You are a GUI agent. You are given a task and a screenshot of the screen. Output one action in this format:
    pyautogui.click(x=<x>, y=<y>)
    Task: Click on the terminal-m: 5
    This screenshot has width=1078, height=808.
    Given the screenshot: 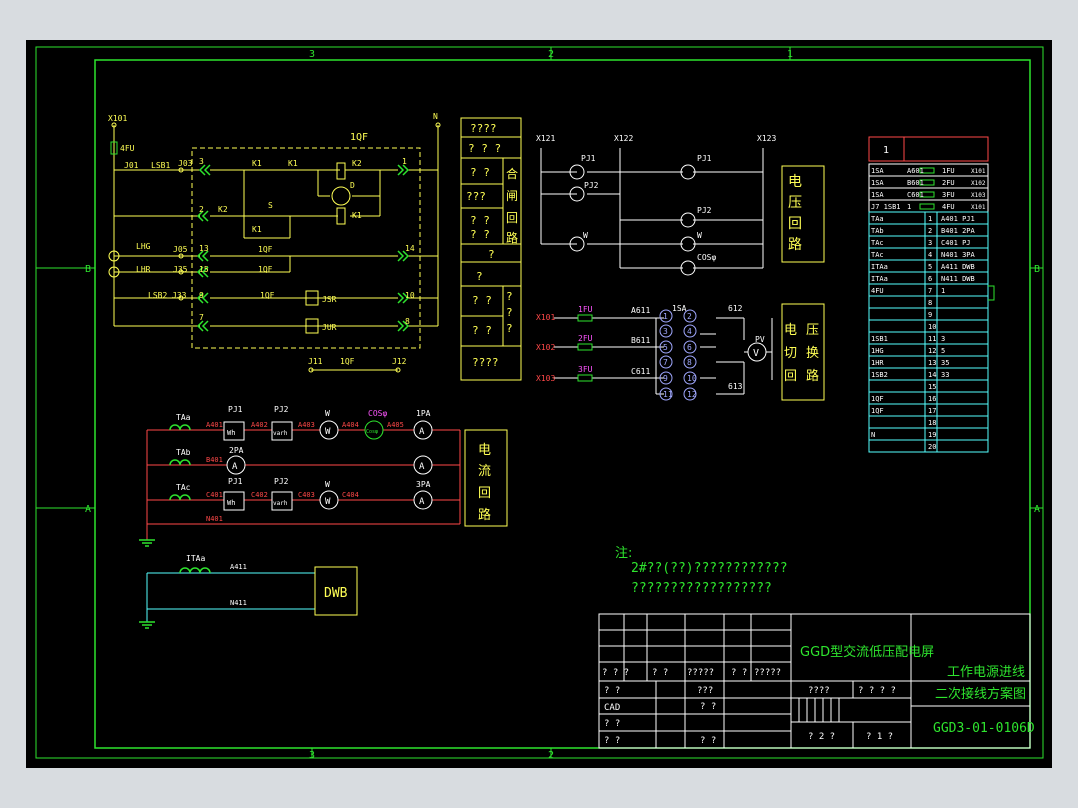 What is the action you would take?
    pyautogui.click(x=930, y=267)
    